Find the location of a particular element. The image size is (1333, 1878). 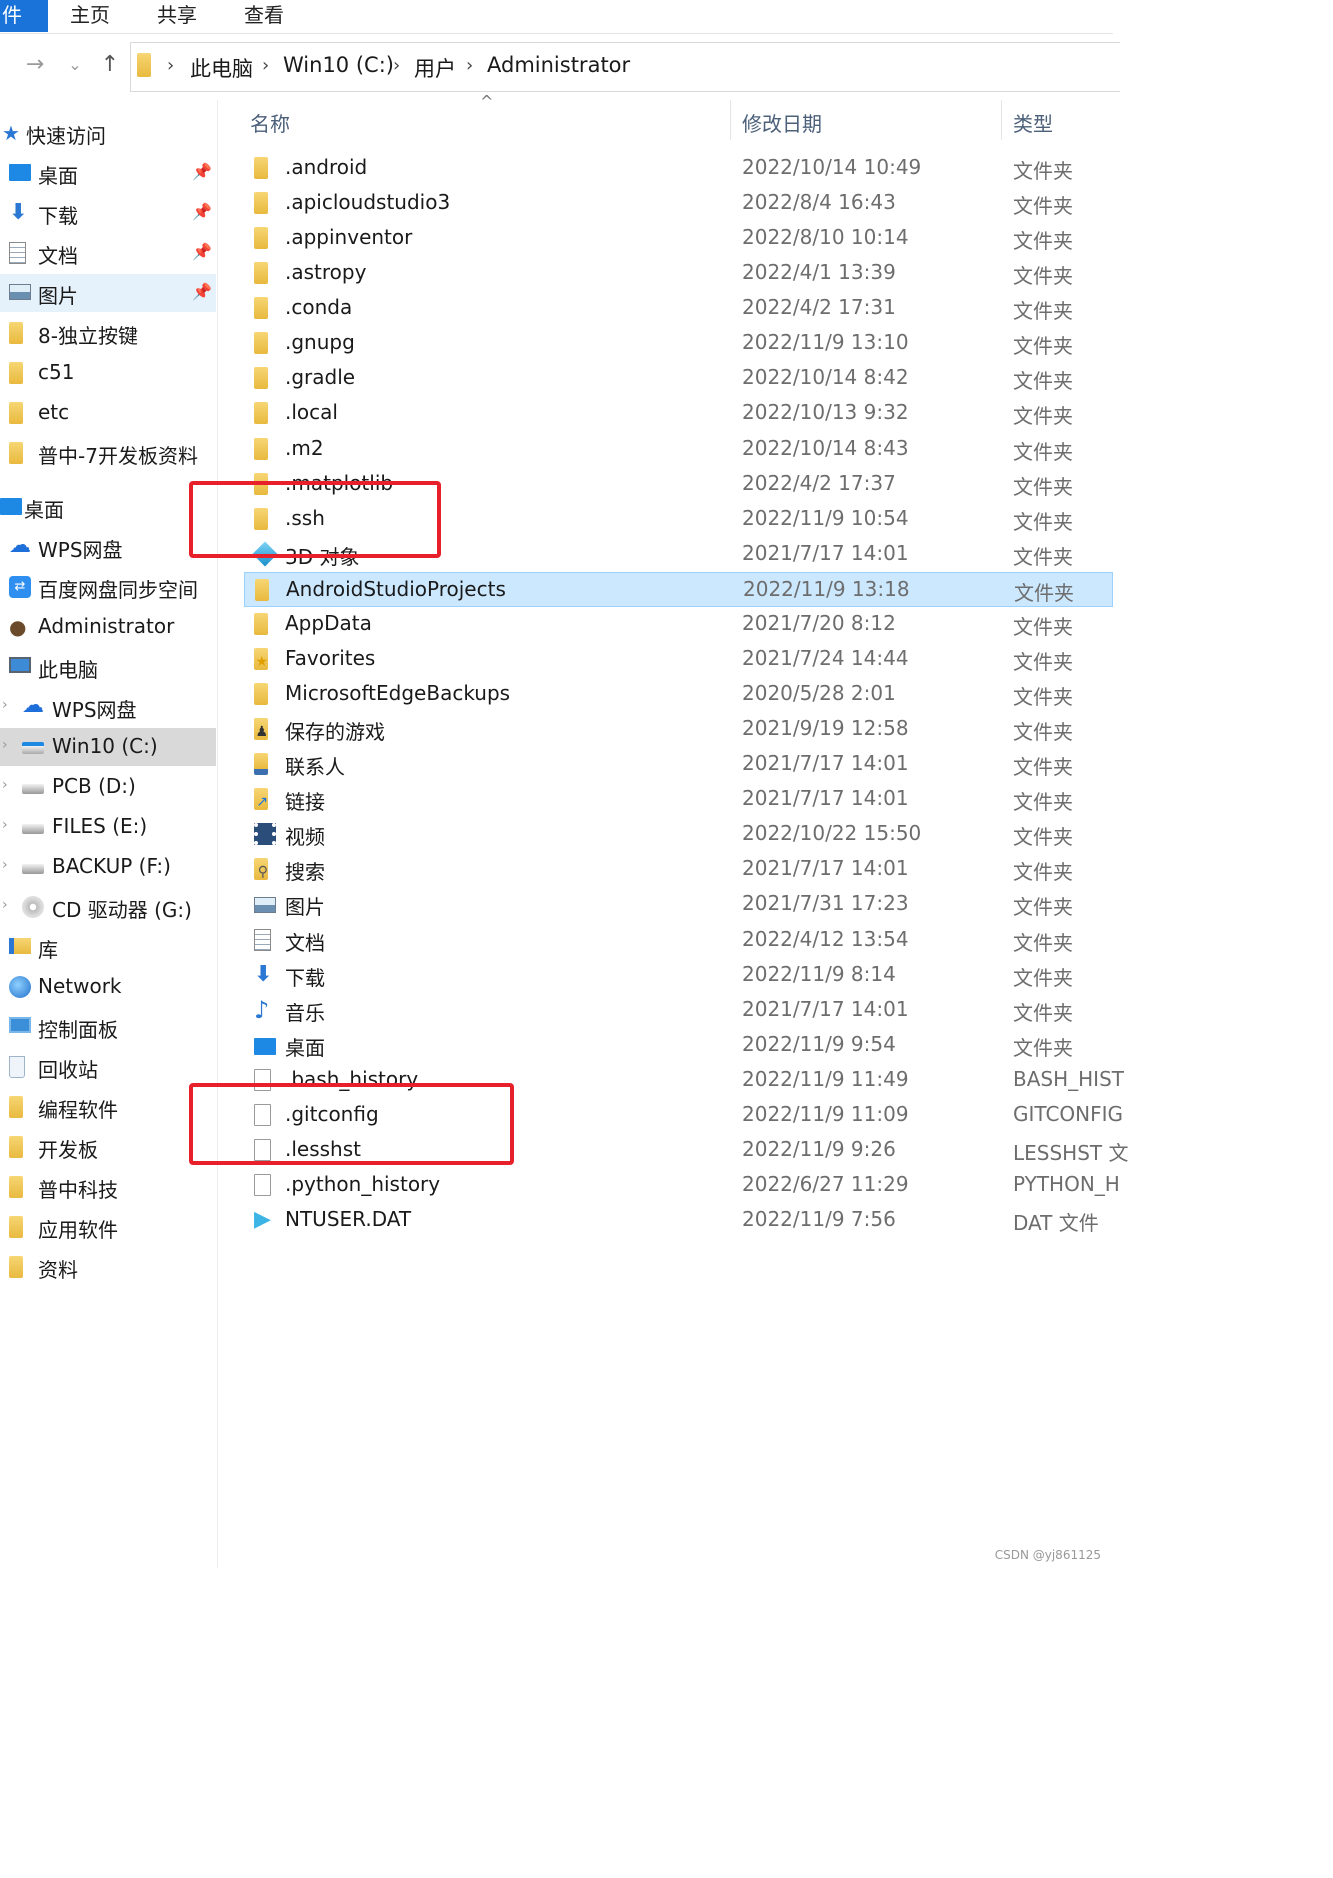

sidebar-item: › FILES (E:) is located at coordinates (108, 827).